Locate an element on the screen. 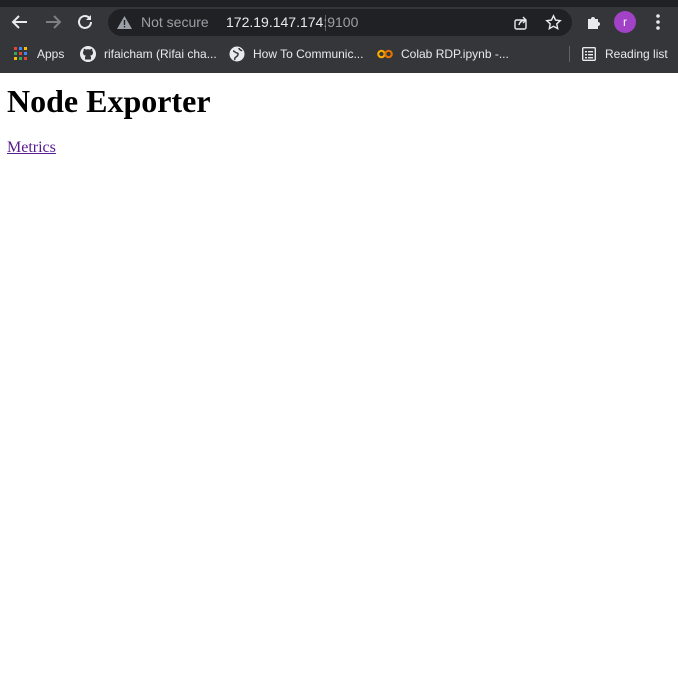 This screenshot has height=673, width=678. kebab-menu-icon is located at coordinates (658, 22).